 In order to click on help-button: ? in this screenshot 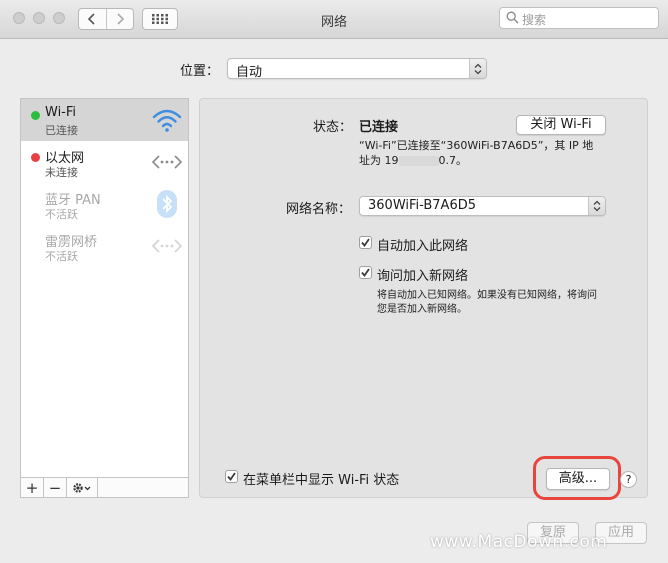, I will do `click(628, 479)`.